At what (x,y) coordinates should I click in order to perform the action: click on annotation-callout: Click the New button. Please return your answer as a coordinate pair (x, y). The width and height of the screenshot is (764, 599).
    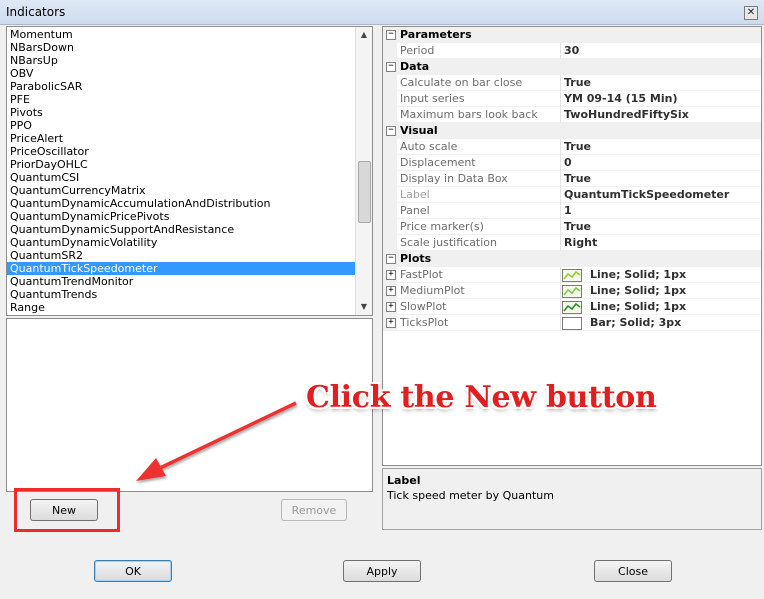
    Looking at the image, I should click on (481, 397).